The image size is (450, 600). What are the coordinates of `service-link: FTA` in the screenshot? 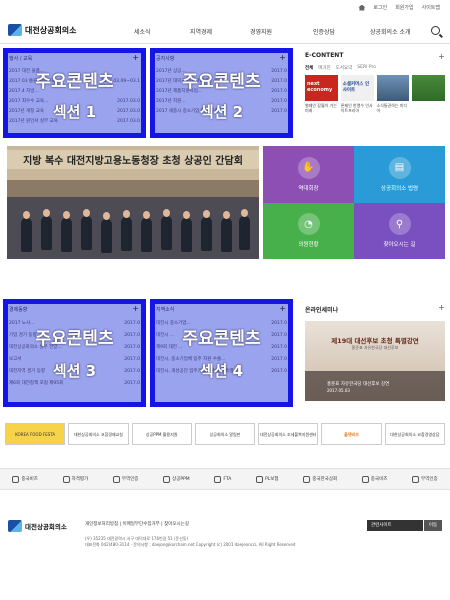 It's located at (222, 479).